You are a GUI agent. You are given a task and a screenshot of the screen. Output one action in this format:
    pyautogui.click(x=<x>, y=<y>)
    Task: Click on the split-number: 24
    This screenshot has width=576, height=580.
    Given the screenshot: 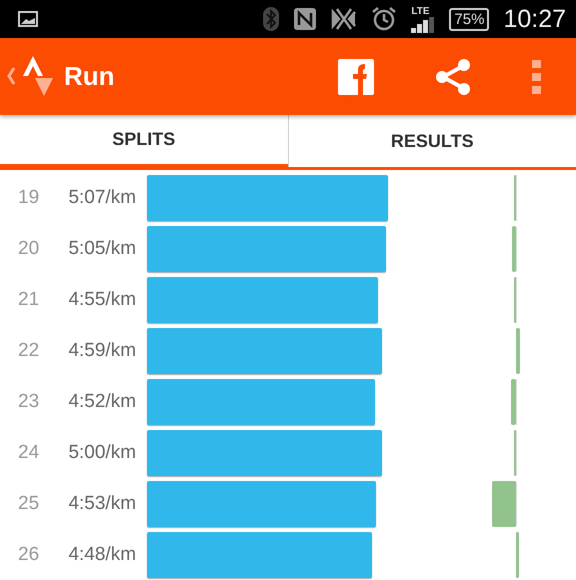 What is the action you would take?
    pyautogui.click(x=28, y=453)
    